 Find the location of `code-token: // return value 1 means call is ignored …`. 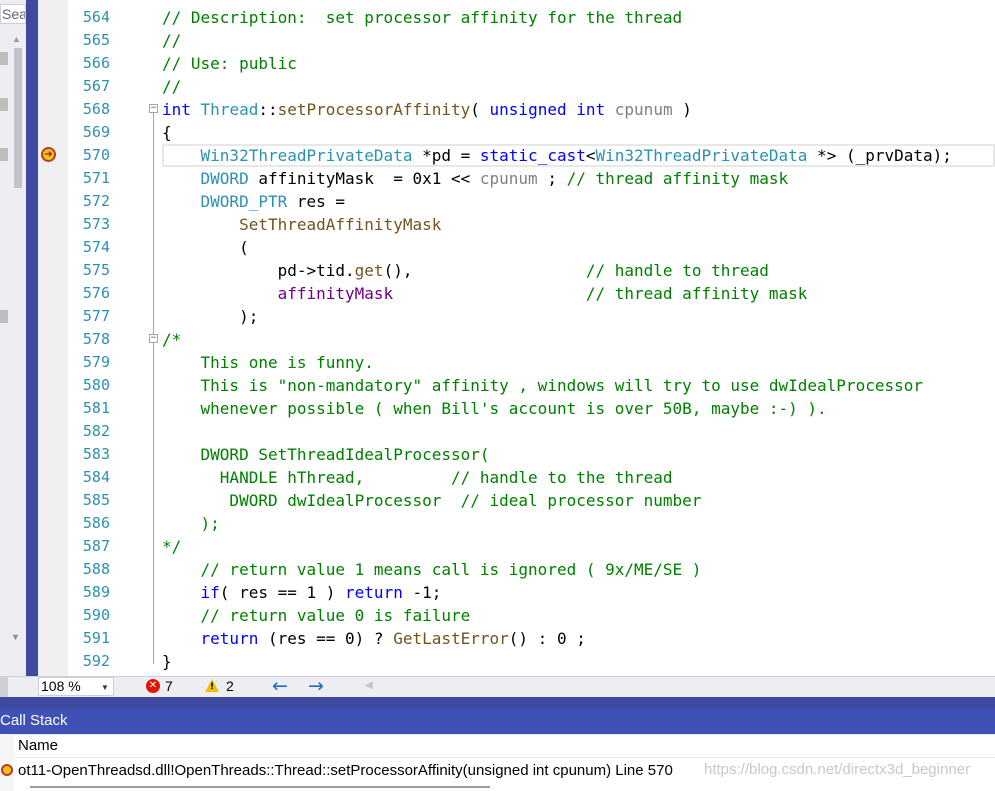

code-token: // return value 1 means call is ignored … is located at coordinates (451, 569).